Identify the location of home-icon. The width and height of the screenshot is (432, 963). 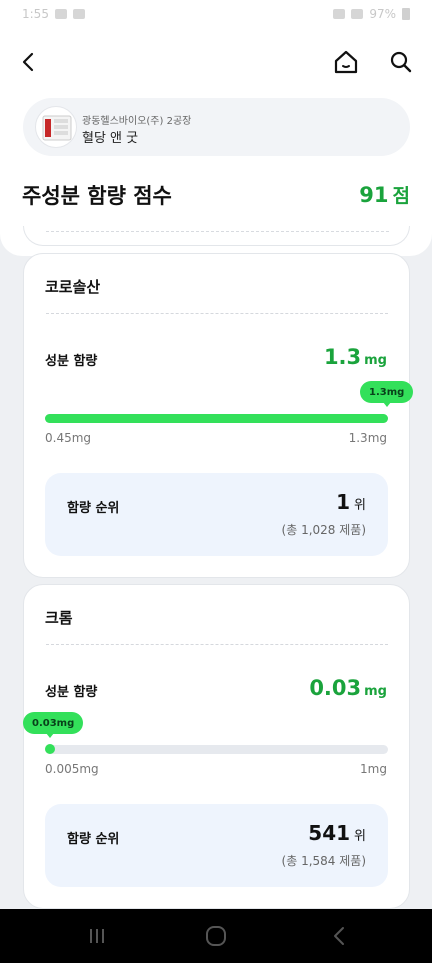
(346, 62).